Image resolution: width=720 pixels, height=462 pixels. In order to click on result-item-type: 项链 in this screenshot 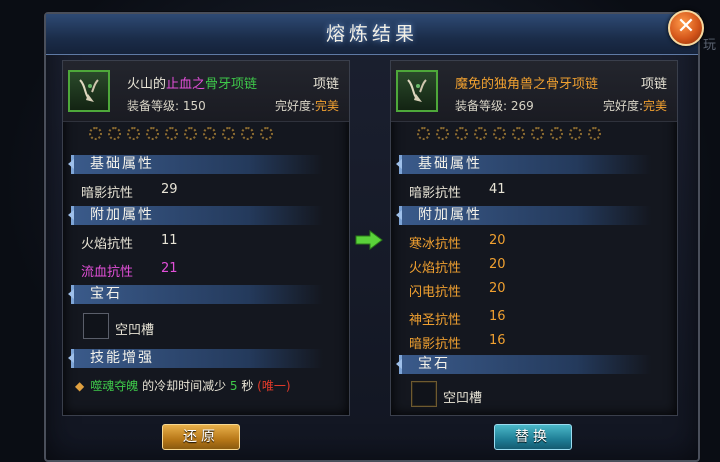, I will do `click(653, 84)`.